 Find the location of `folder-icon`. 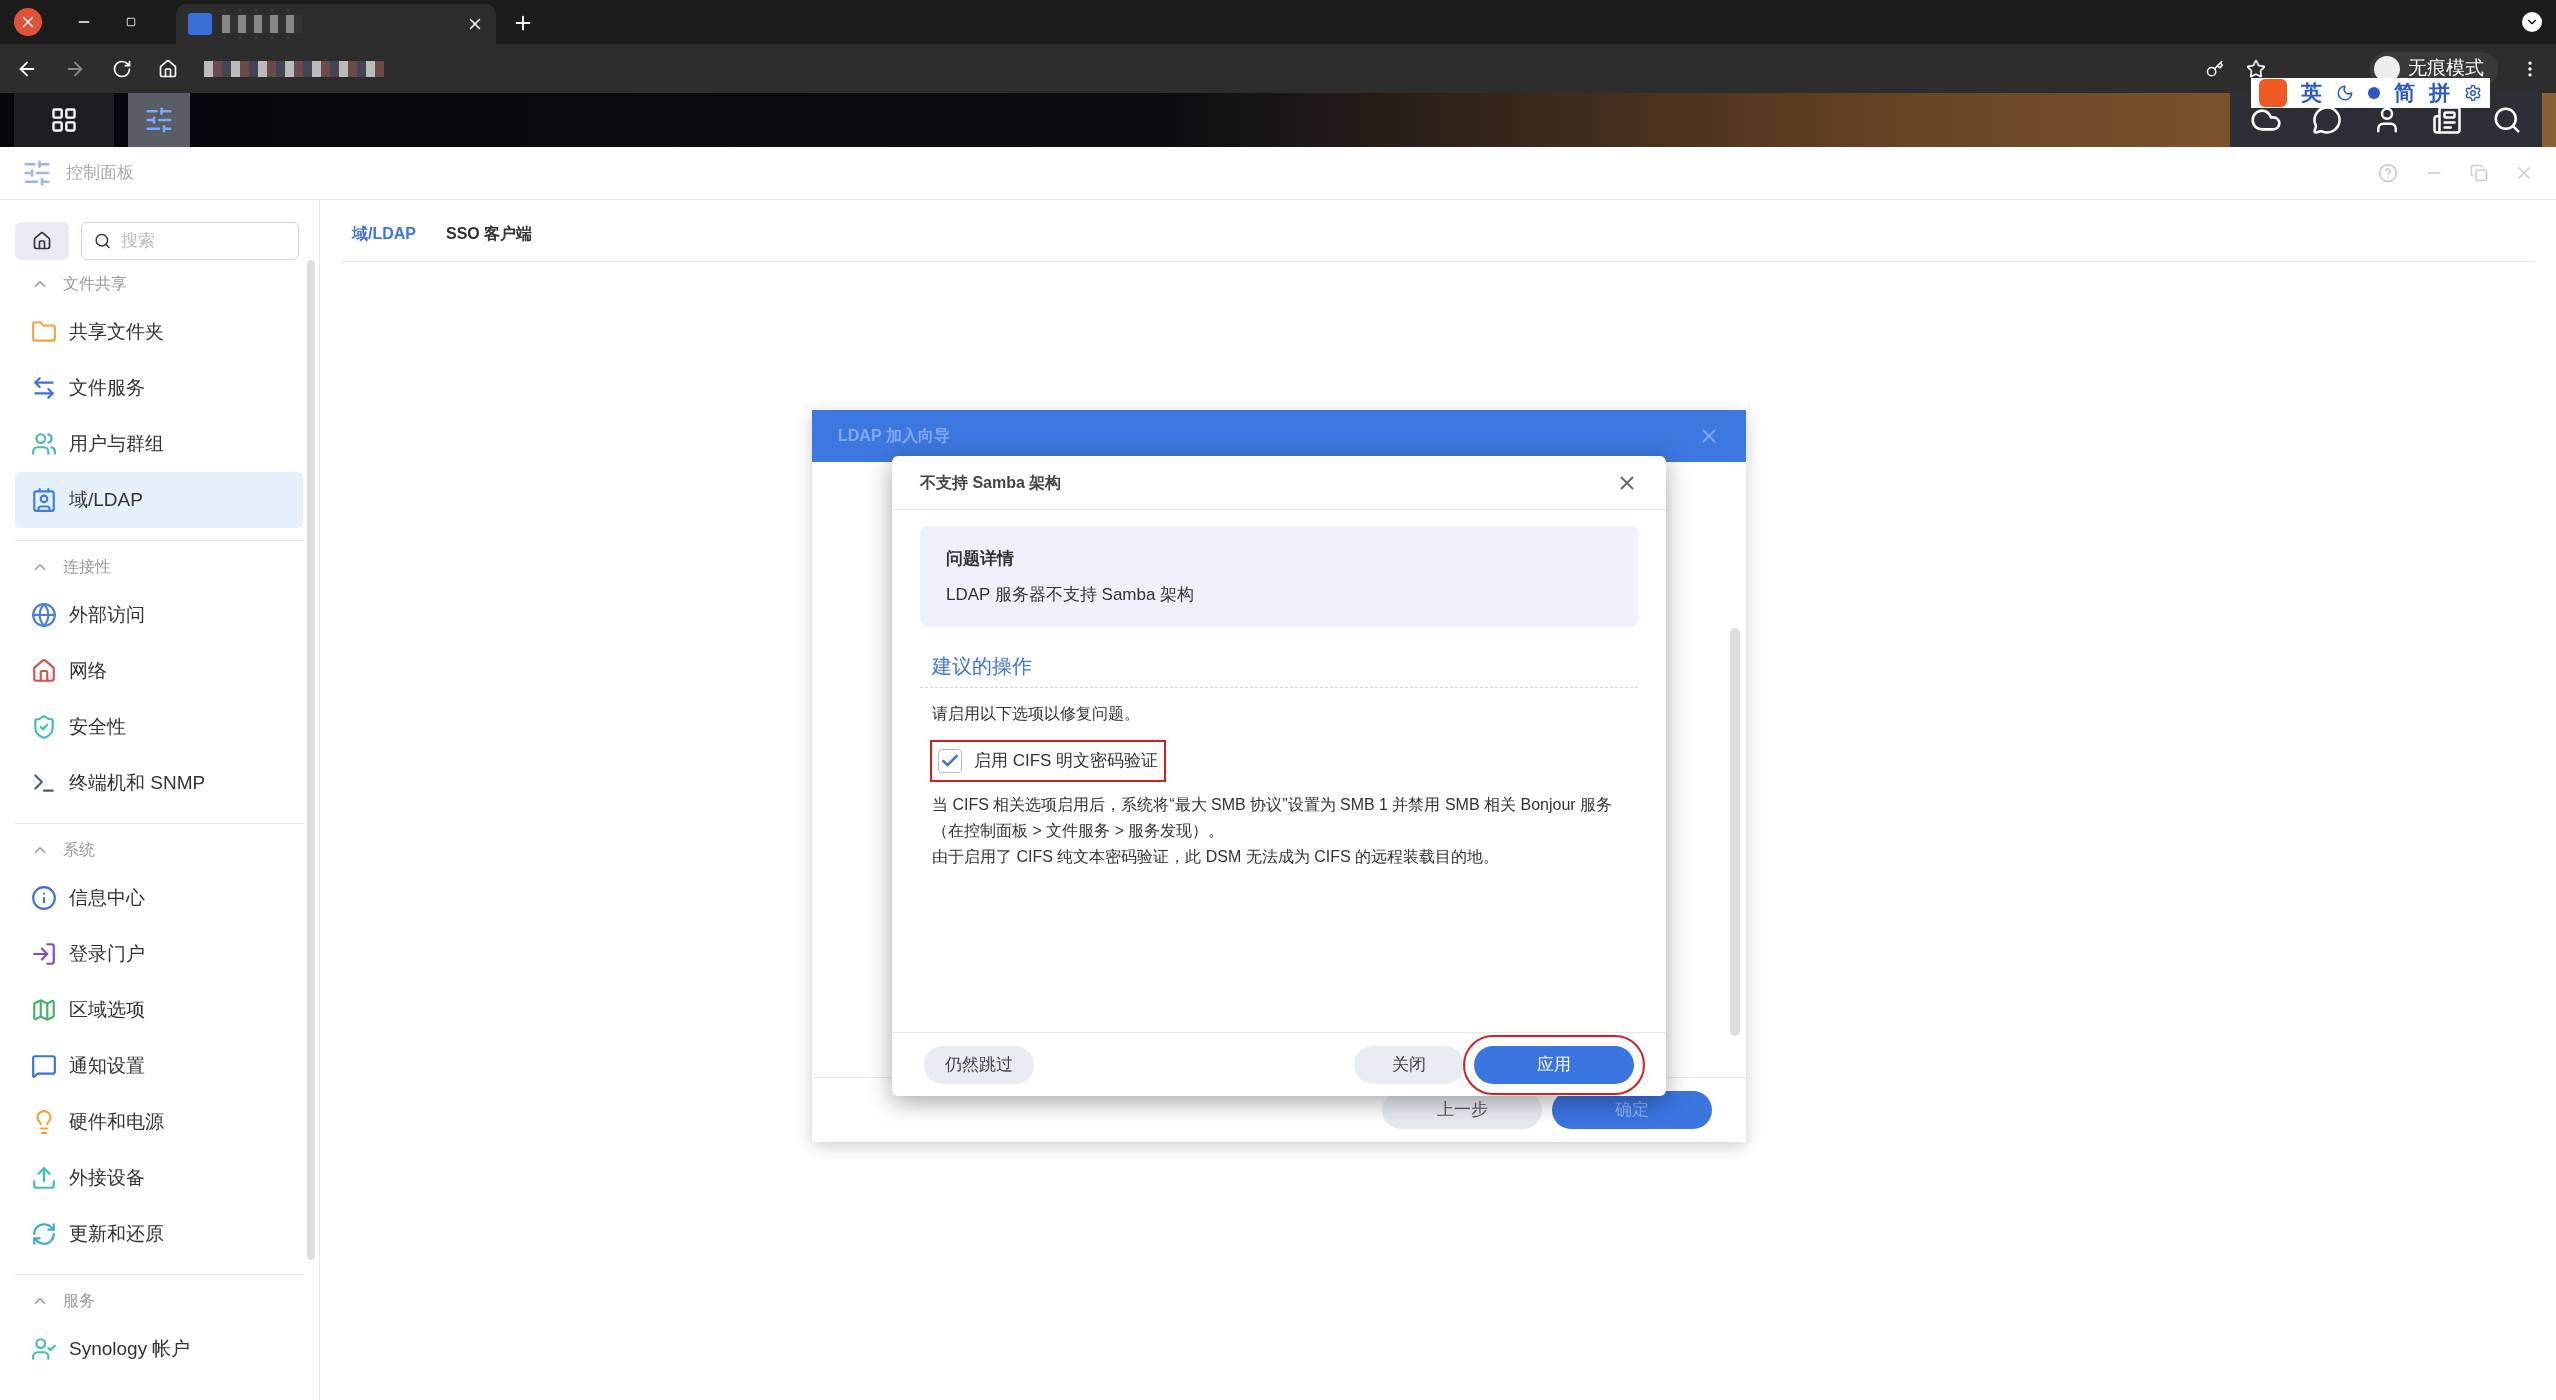

folder-icon is located at coordinates (44, 332).